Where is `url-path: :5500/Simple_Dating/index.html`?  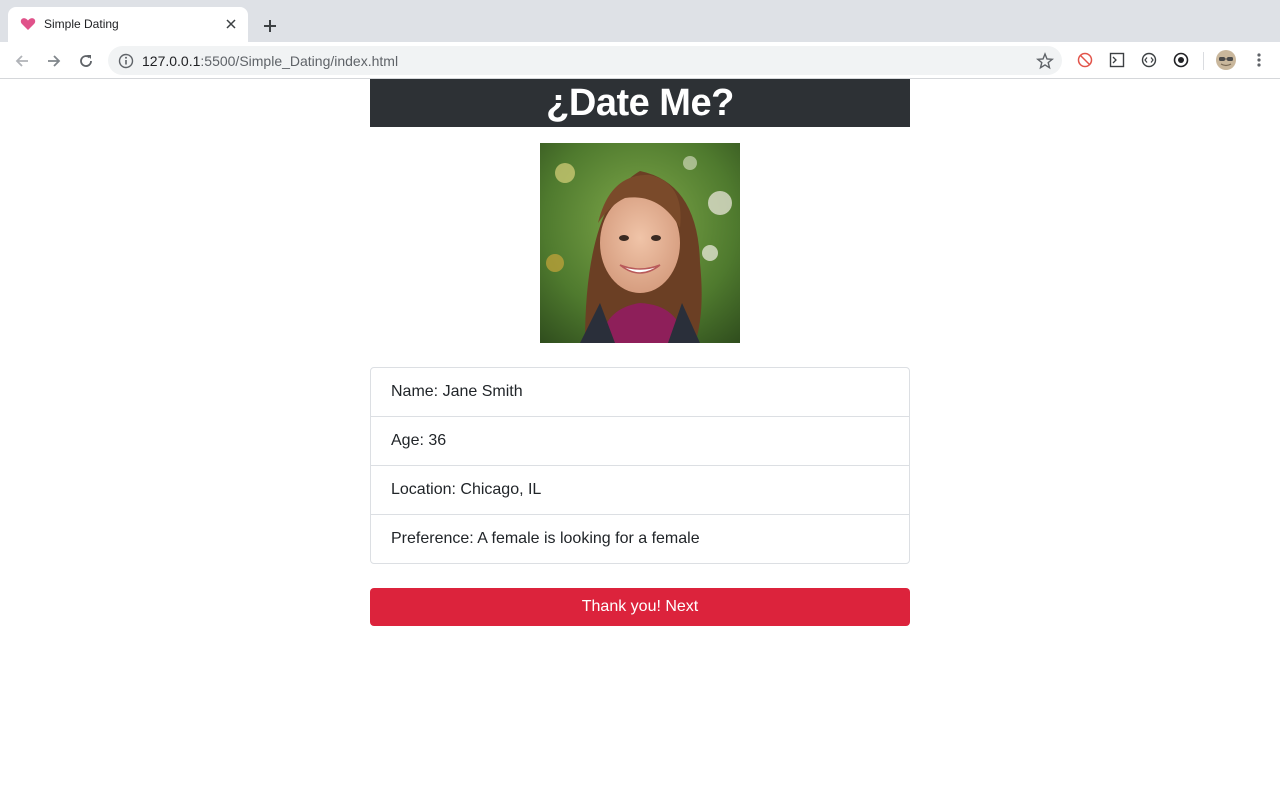
url-path: :5500/Simple_Dating/index.html is located at coordinates (299, 61).